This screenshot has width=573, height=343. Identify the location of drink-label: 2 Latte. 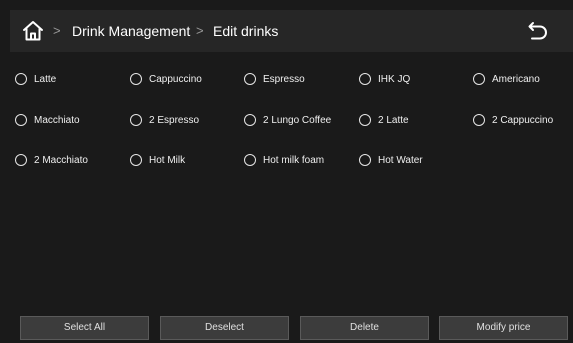
(393, 120).